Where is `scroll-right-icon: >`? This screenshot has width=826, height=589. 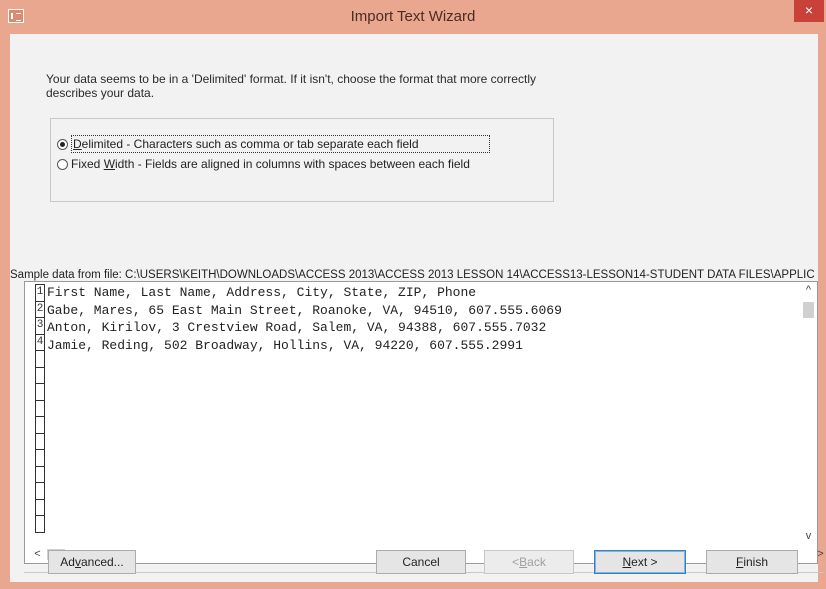 scroll-right-icon: > is located at coordinates (819, 554).